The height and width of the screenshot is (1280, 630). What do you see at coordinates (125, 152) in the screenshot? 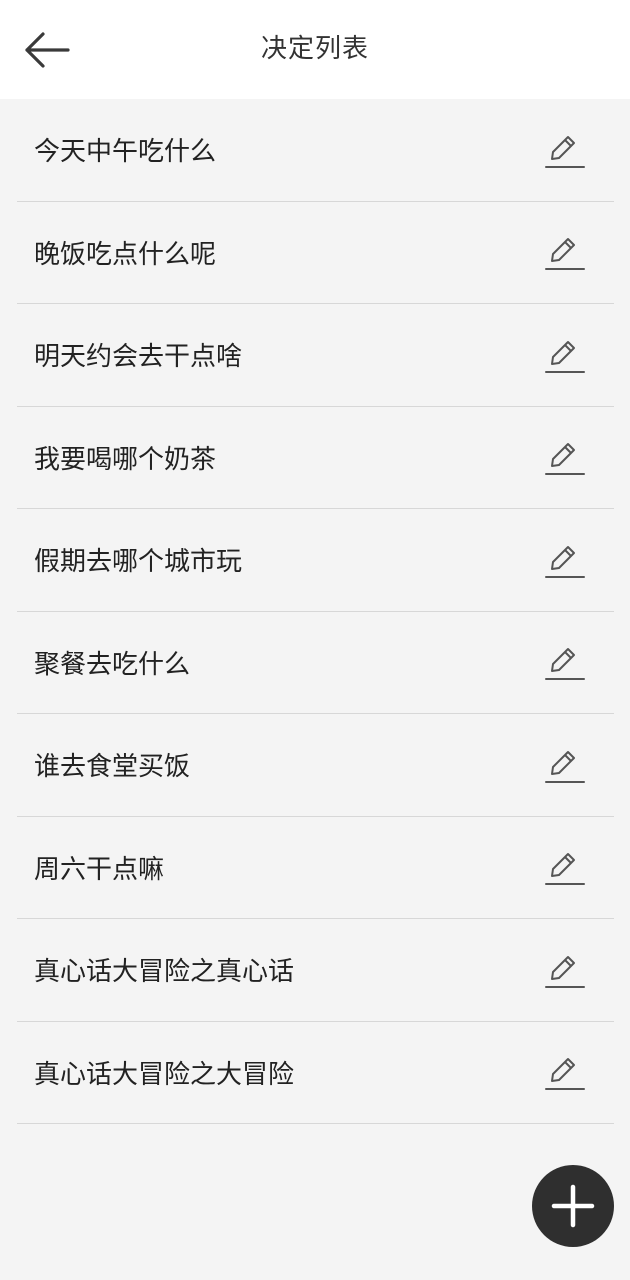
I see `list-item-label: 今天中午吃什么` at bounding box center [125, 152].